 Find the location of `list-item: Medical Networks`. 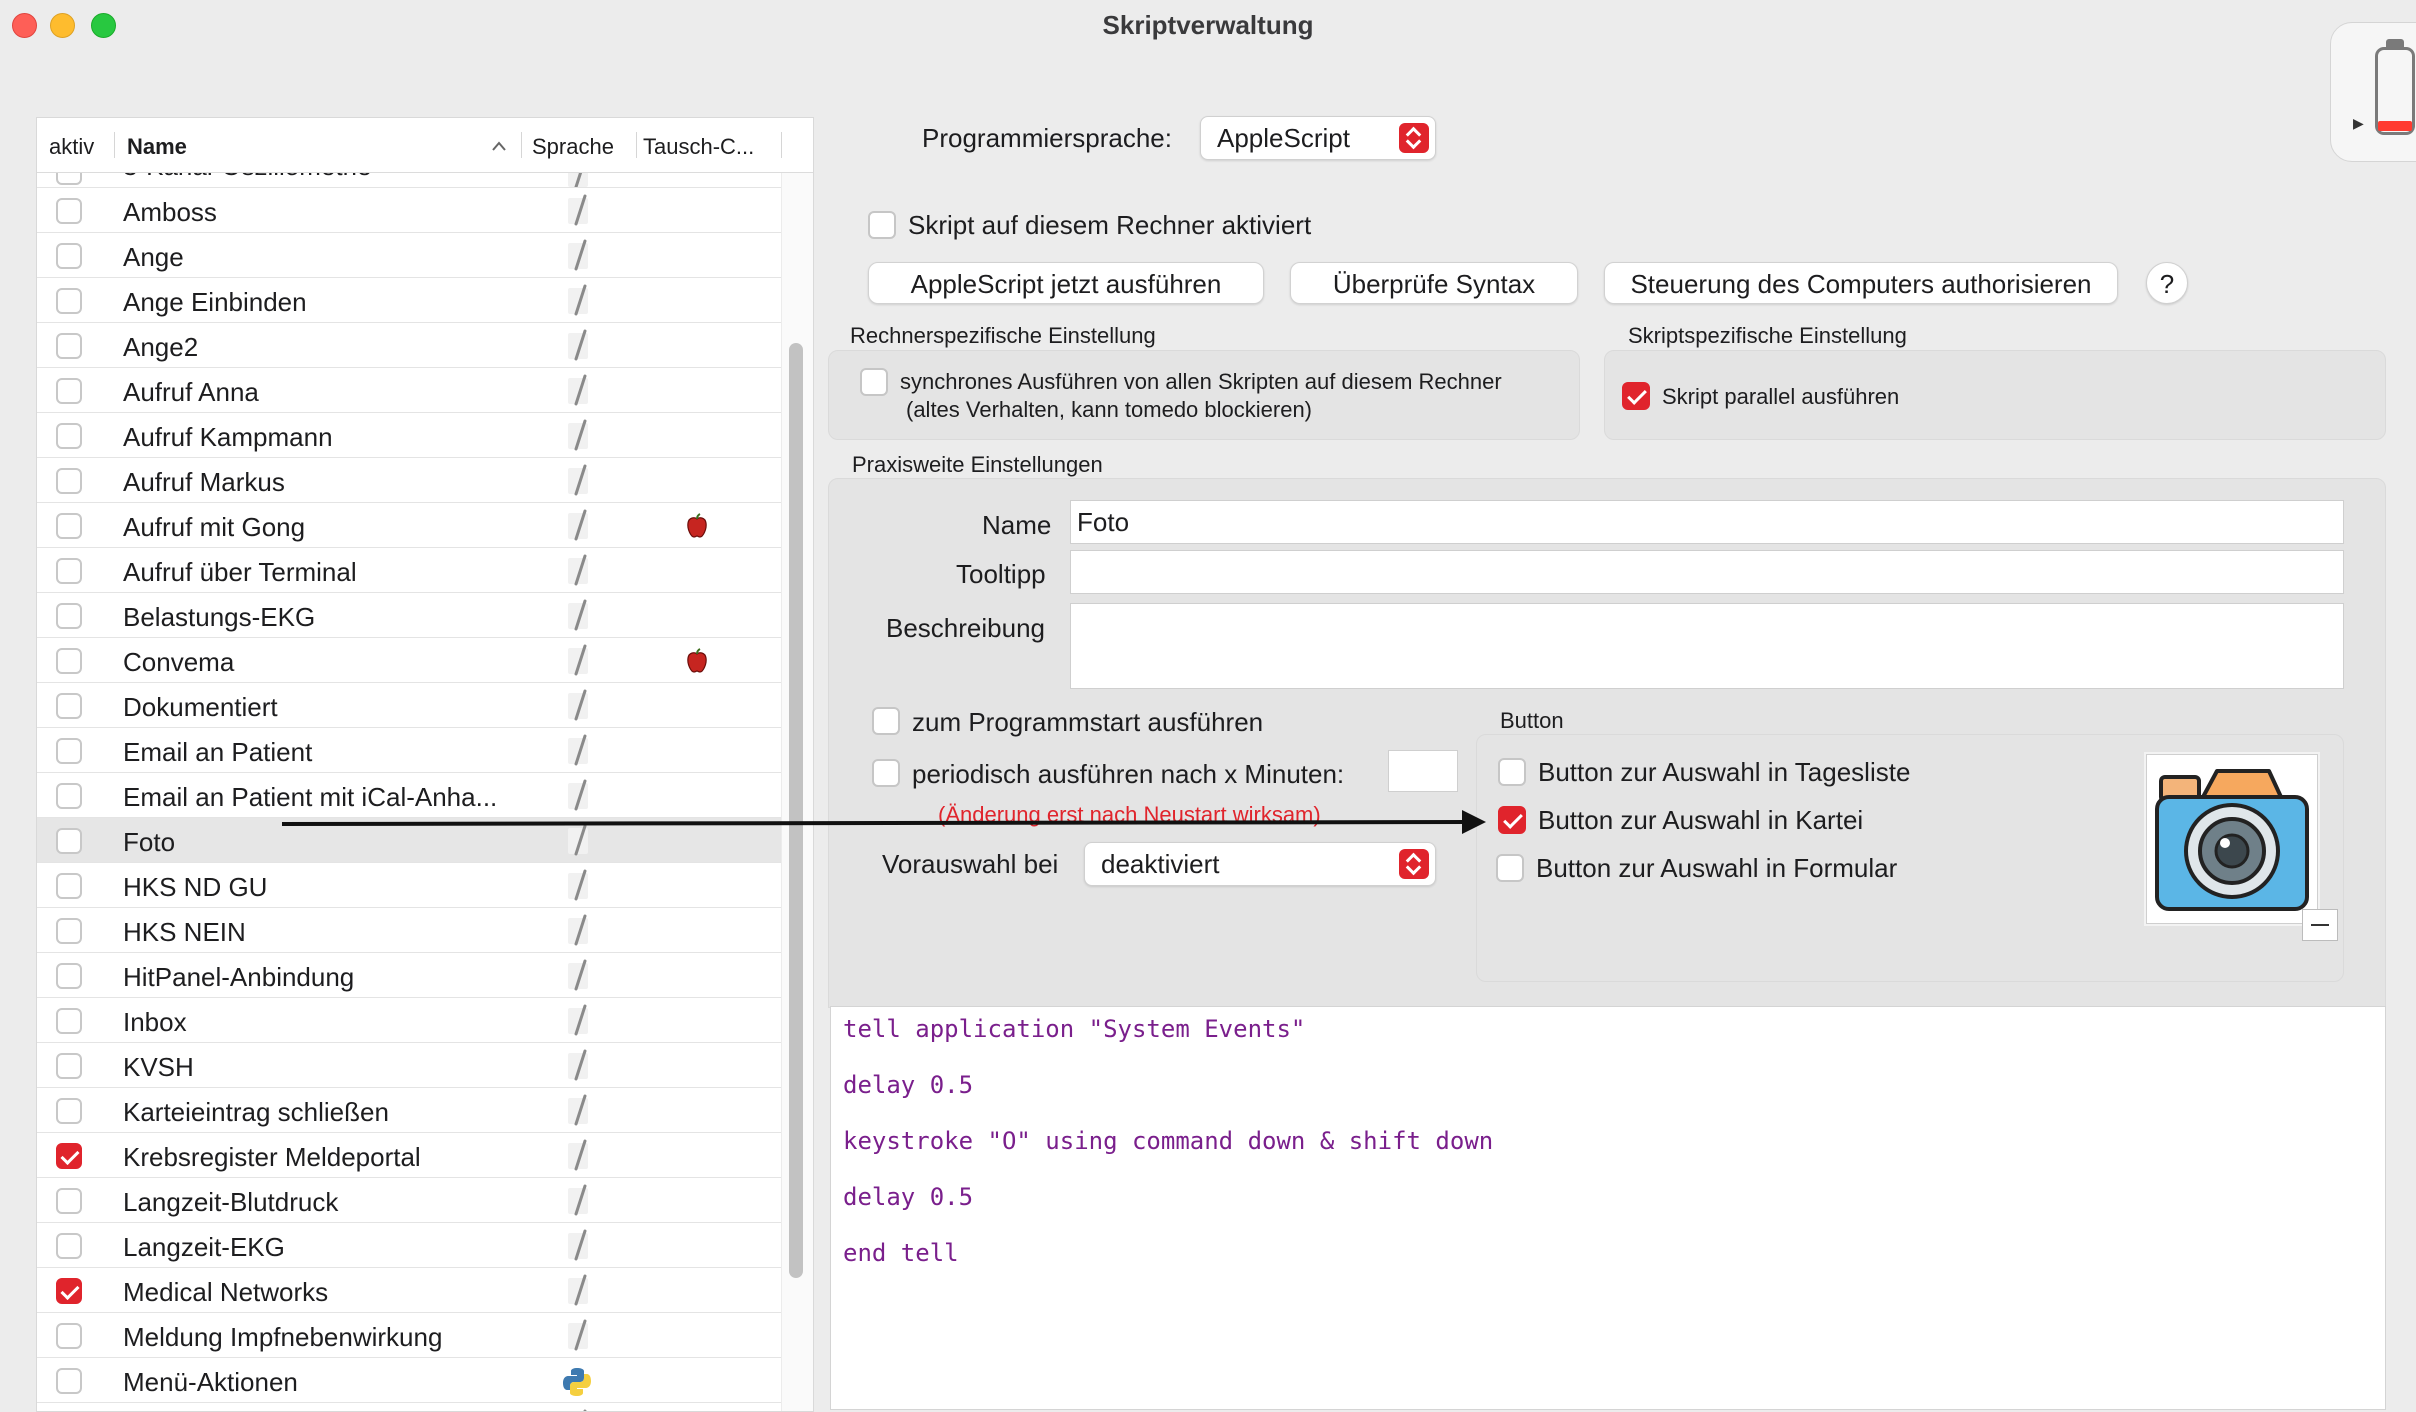

list-item: Medical Networks is located at coordinates (409, 1290).